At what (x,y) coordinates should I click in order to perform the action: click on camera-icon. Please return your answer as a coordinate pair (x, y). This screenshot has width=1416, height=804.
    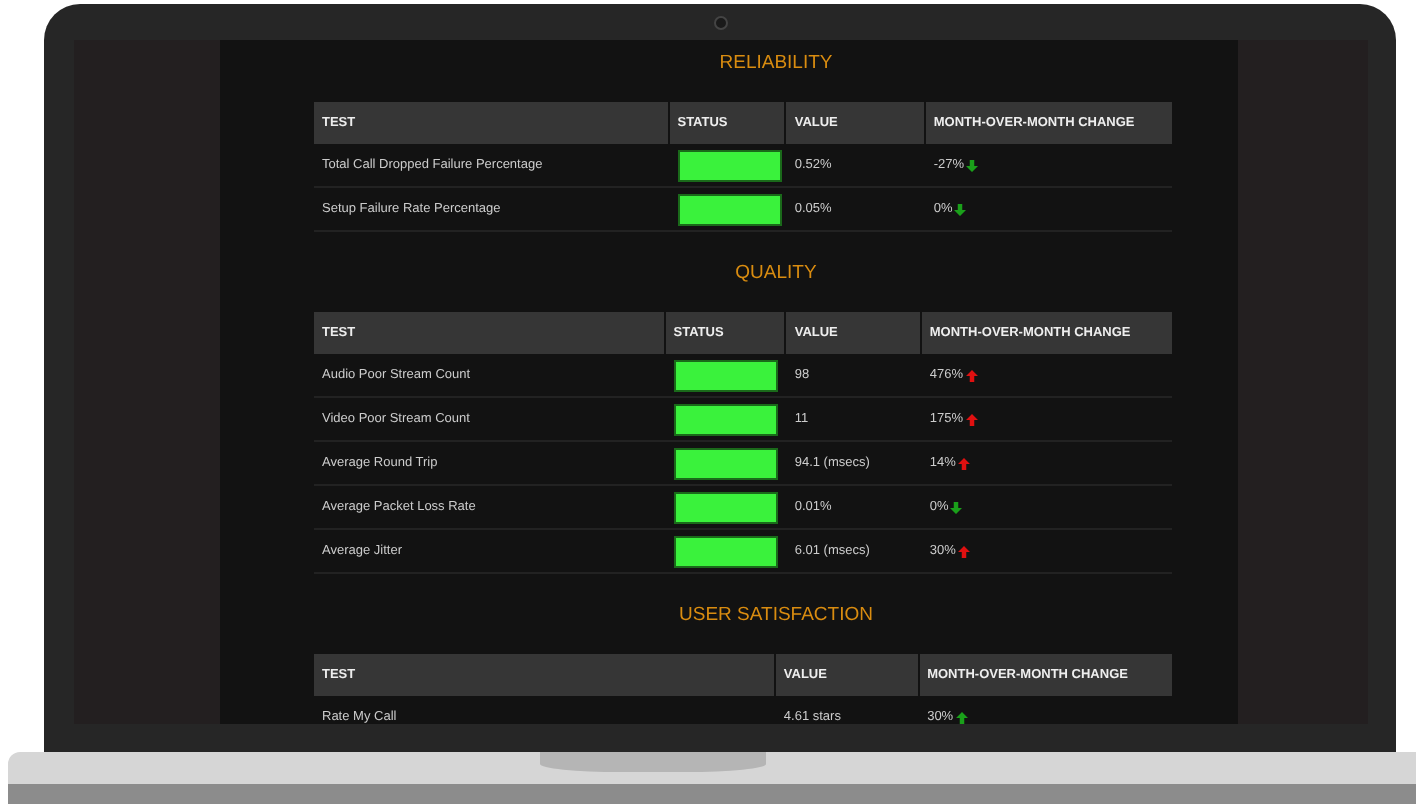
    Looking at the image, I should click on (720, 23).